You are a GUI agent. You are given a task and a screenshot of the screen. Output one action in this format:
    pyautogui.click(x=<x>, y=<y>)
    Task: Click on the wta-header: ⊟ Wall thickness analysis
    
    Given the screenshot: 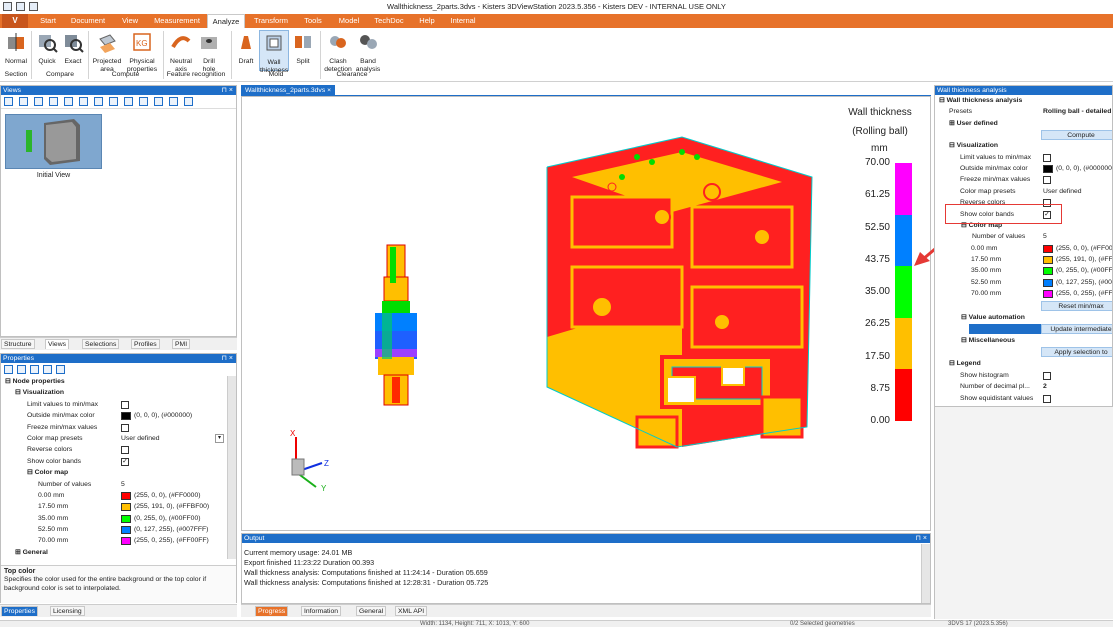 What is the action you would take?
    pyautogui.click(x=1023, y=100)
    